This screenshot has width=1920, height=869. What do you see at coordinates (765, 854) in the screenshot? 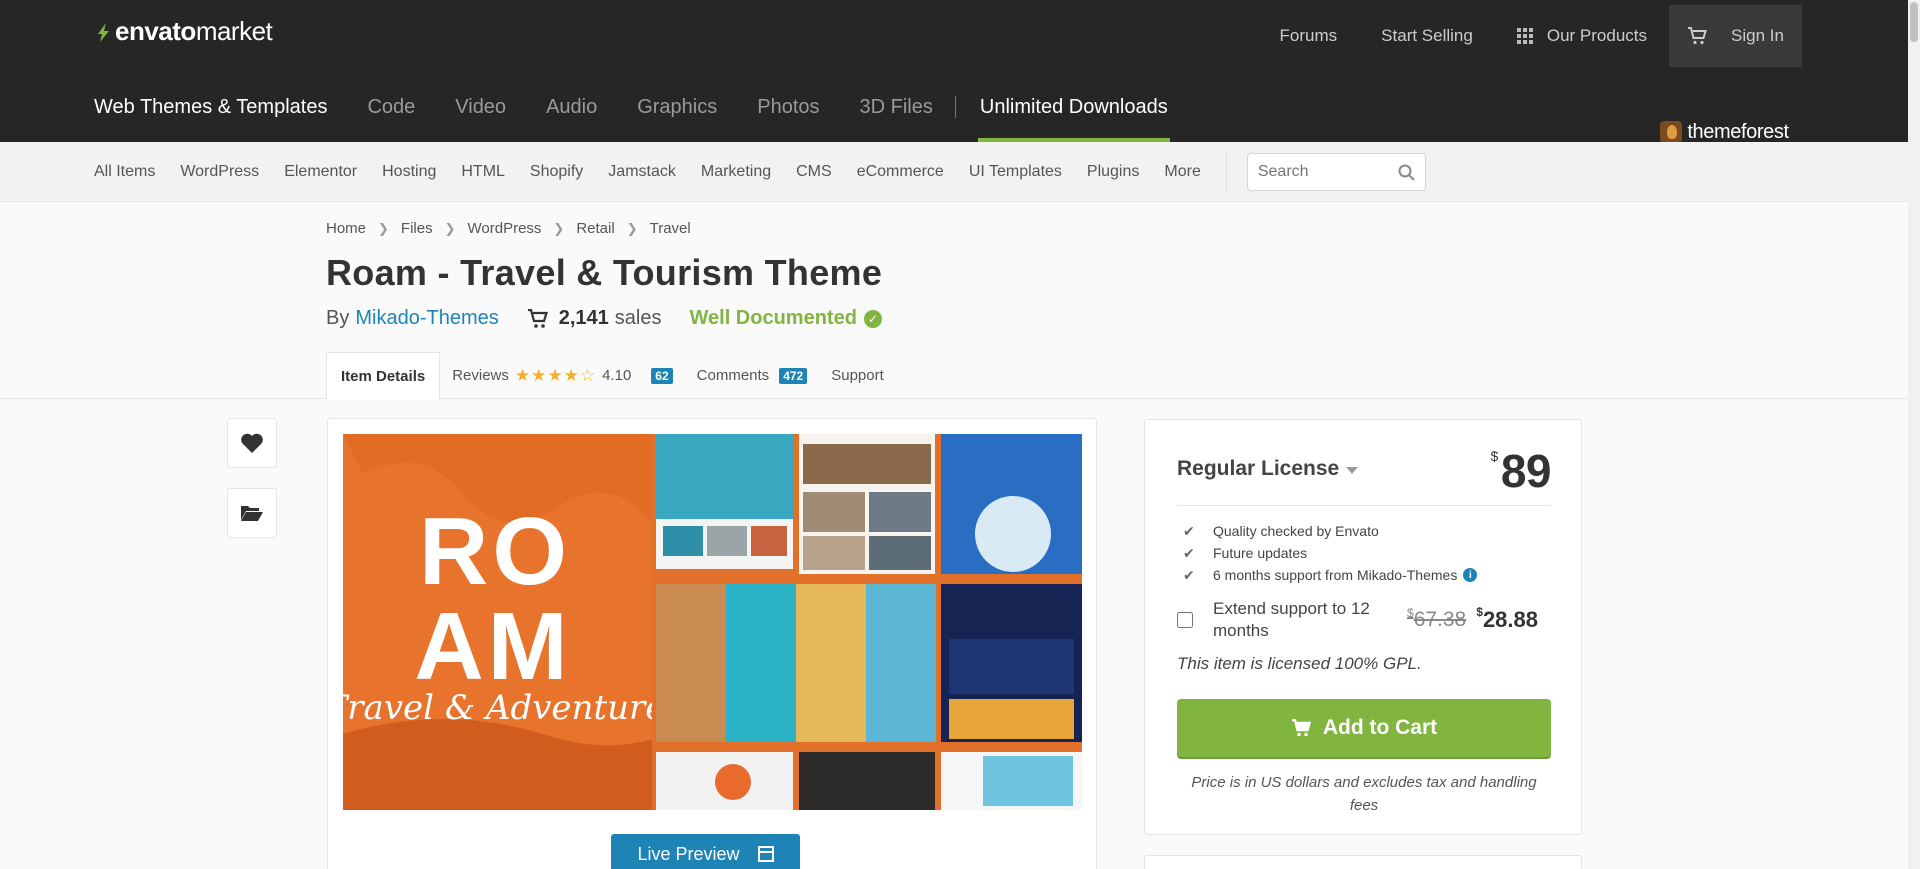
I see `preview-window-icon` at bounding box center [765, 854].